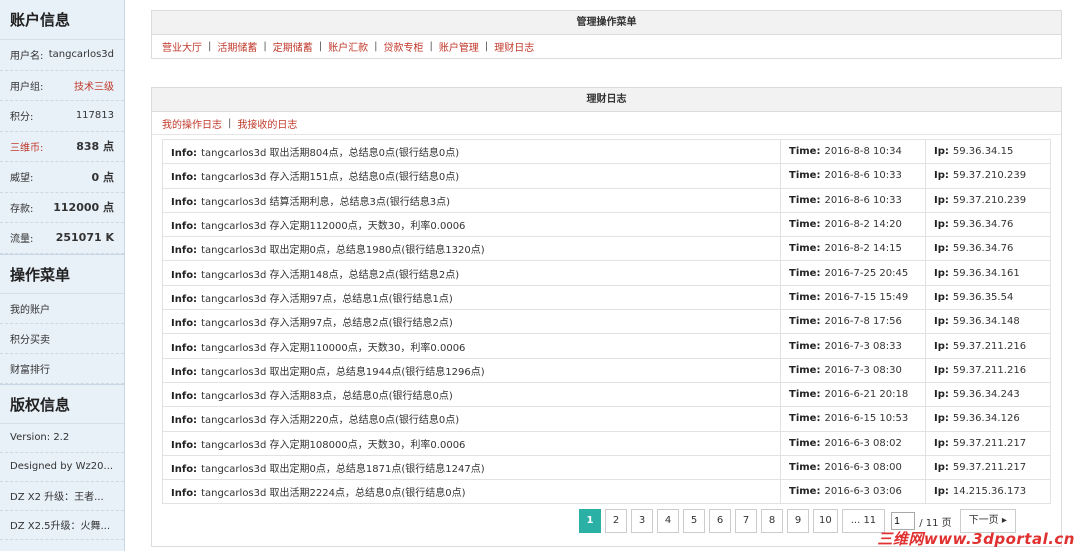 The image size is (1079, 551). I want to click on coins-value: 838 点, so click(95, 147).